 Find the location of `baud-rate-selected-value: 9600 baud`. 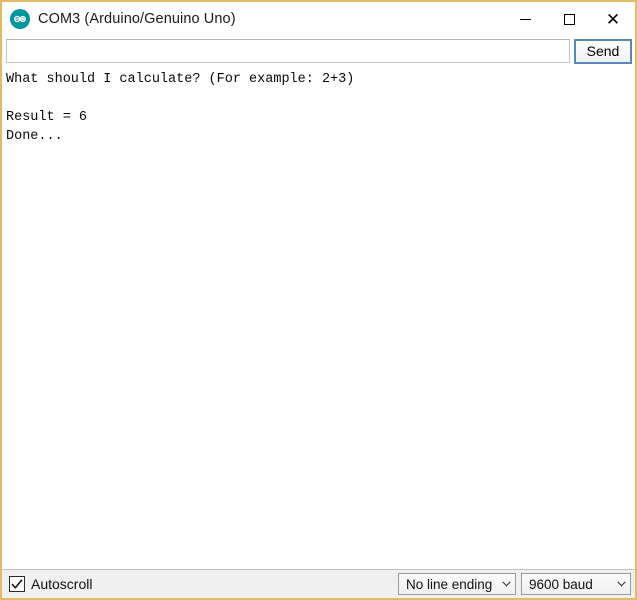

baud-rate-selected-value: 9600 baud is located at coordinates (561, 584).